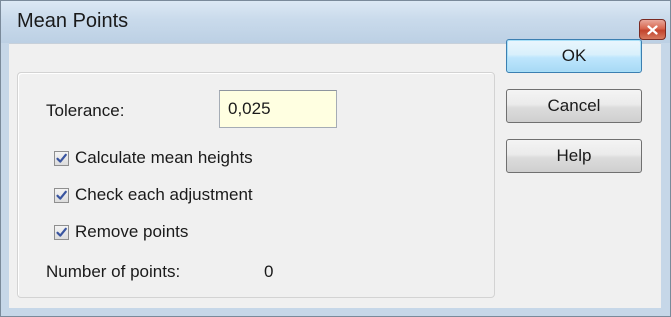  Describe the element at coordinates (574, 56) in the screenshot. I see `ok-button: OK` at that location.